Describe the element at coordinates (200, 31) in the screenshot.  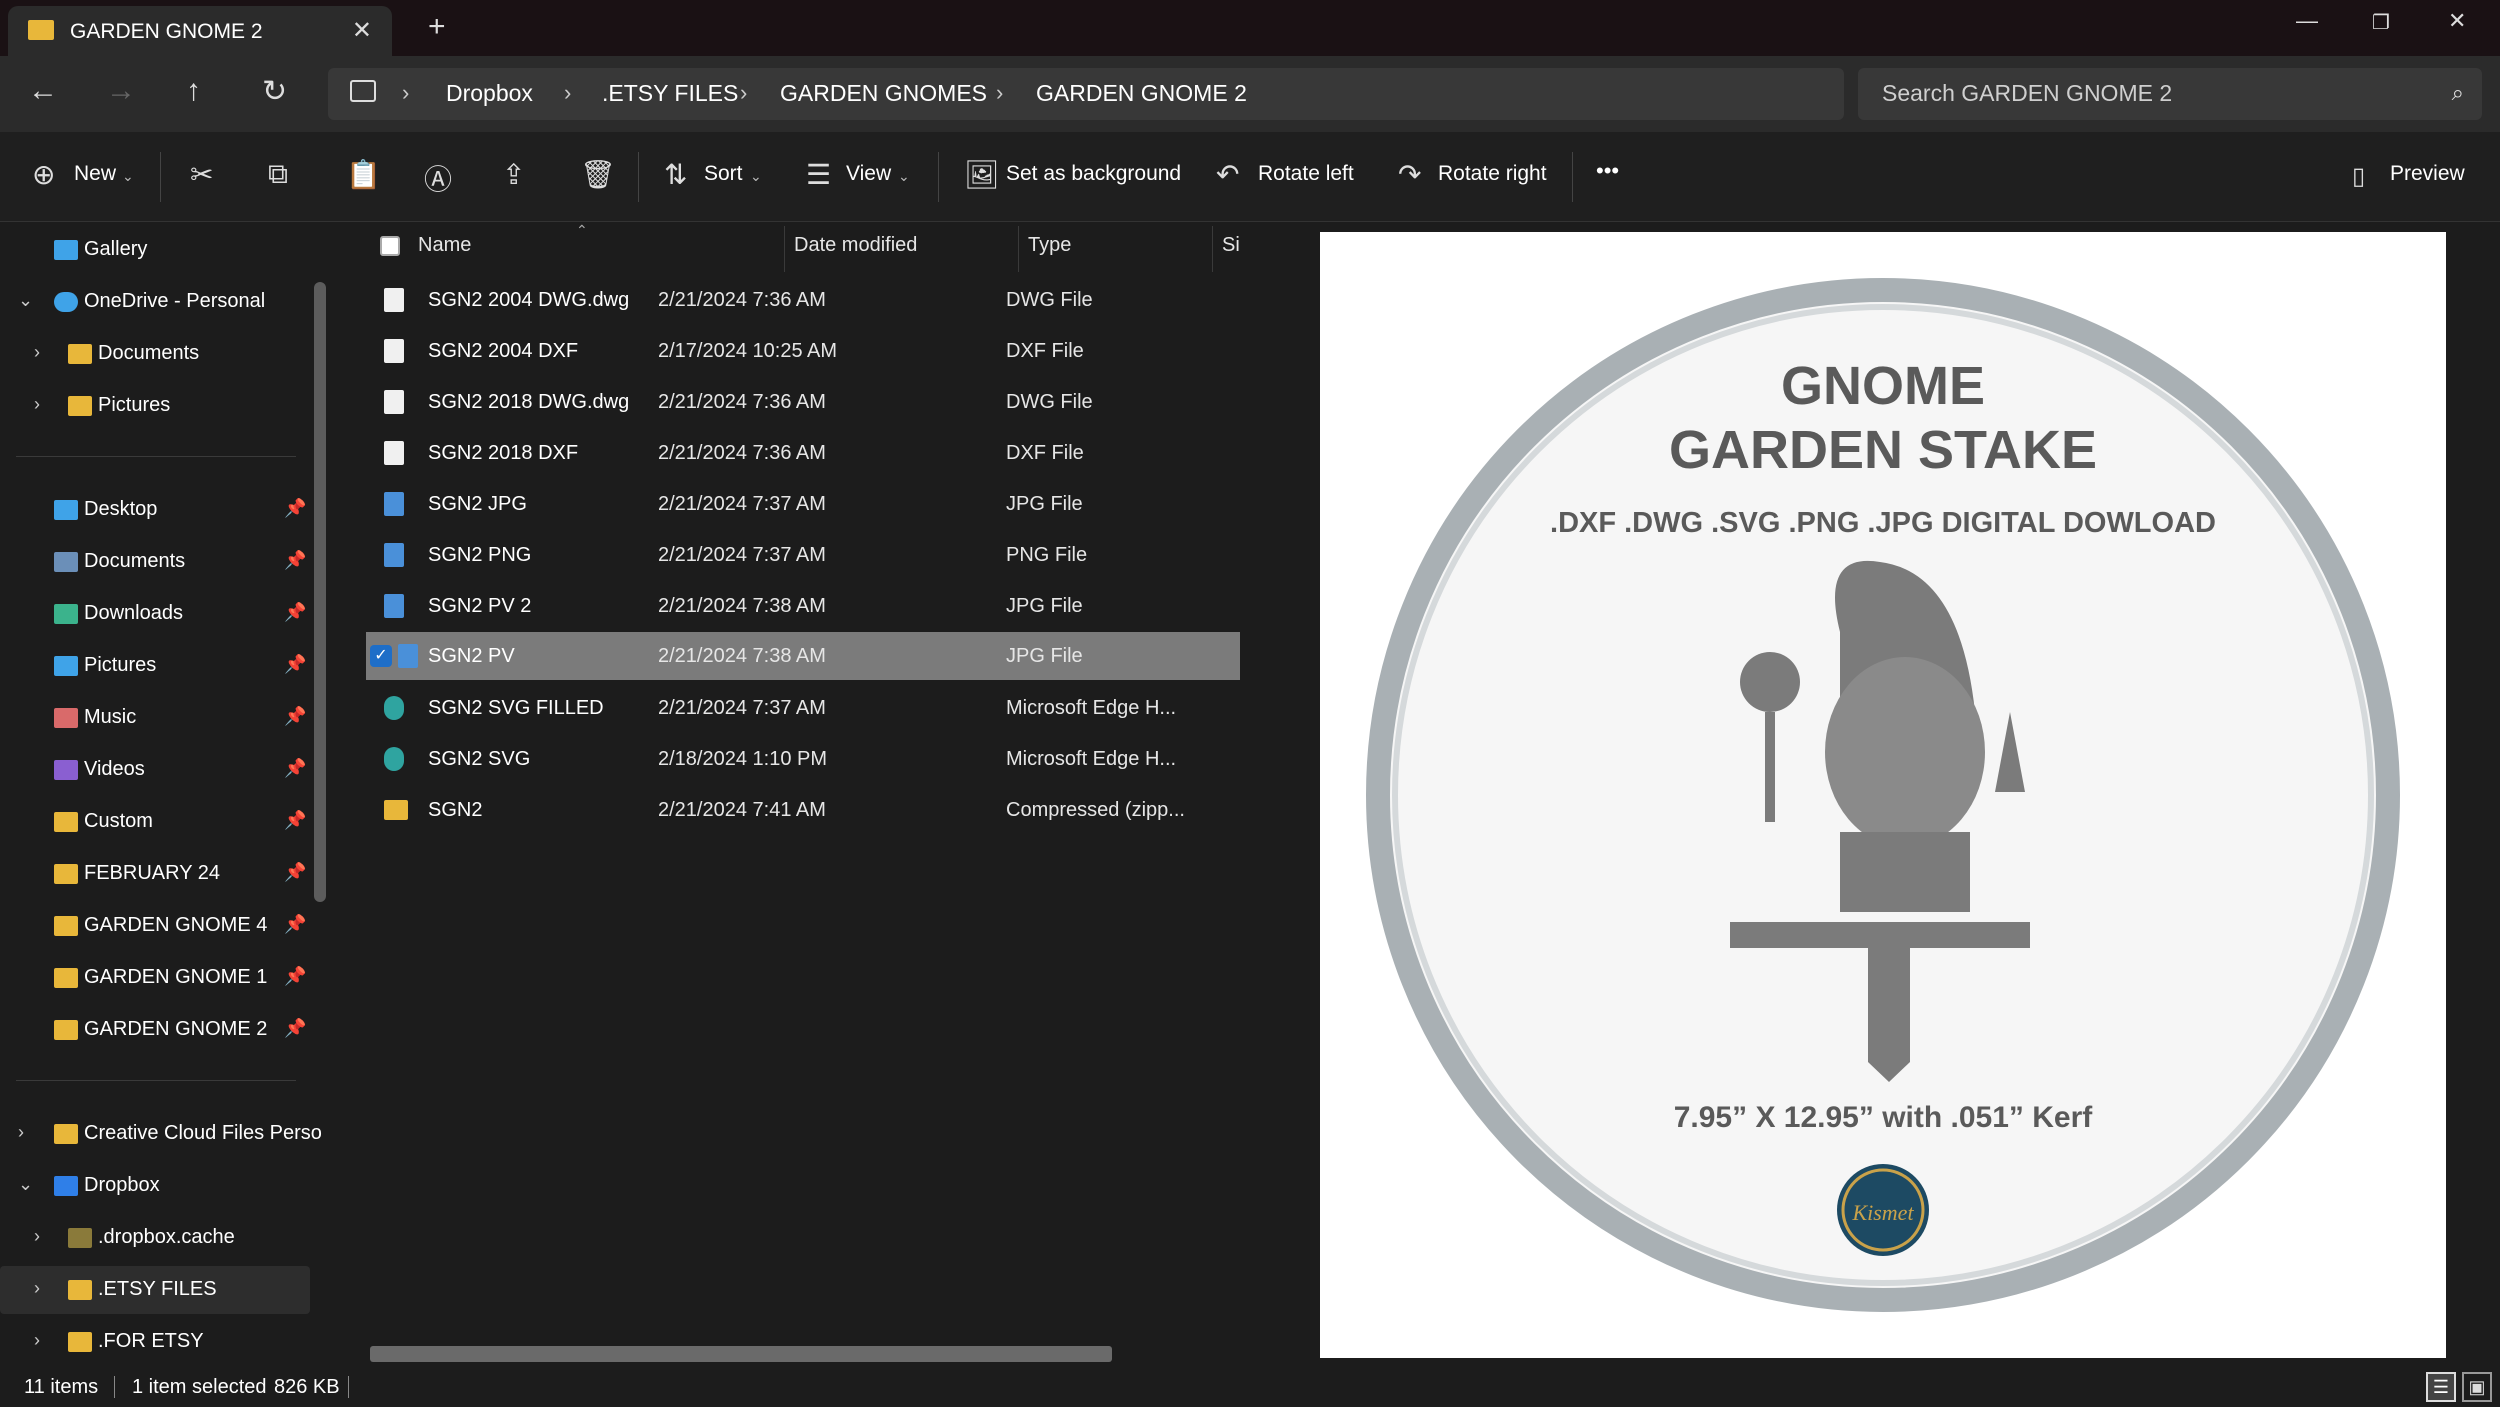
I see `tab-garden-gnome-2: GARDEN GNOME 2 ✕` at that location.